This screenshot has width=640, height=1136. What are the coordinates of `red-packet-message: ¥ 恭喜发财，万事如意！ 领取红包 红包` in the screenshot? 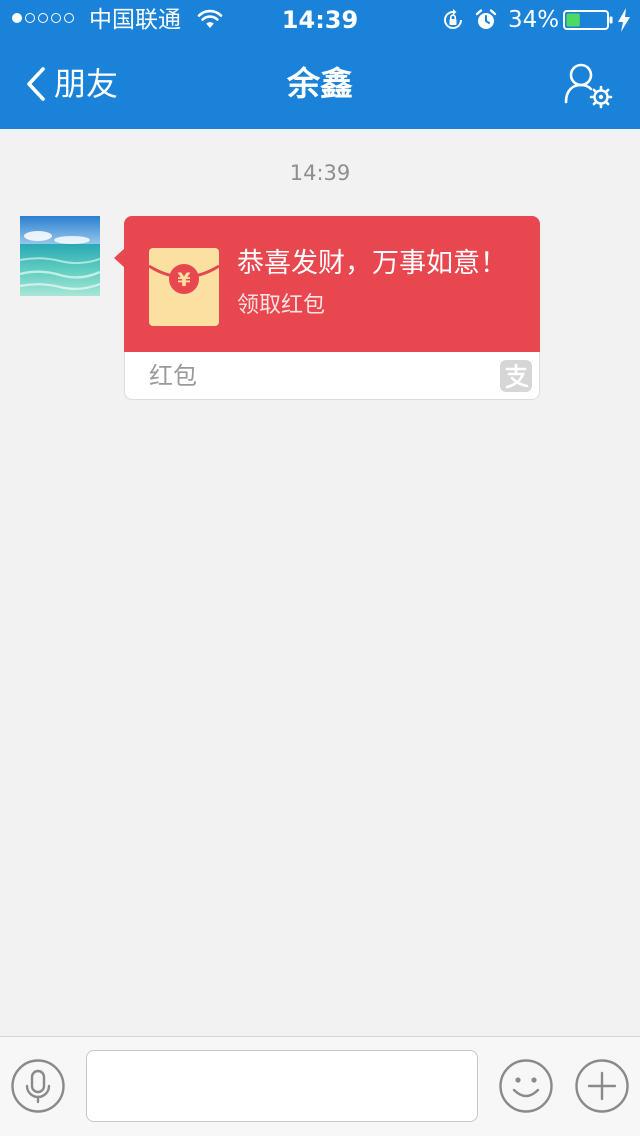 It's located at (327, 308).